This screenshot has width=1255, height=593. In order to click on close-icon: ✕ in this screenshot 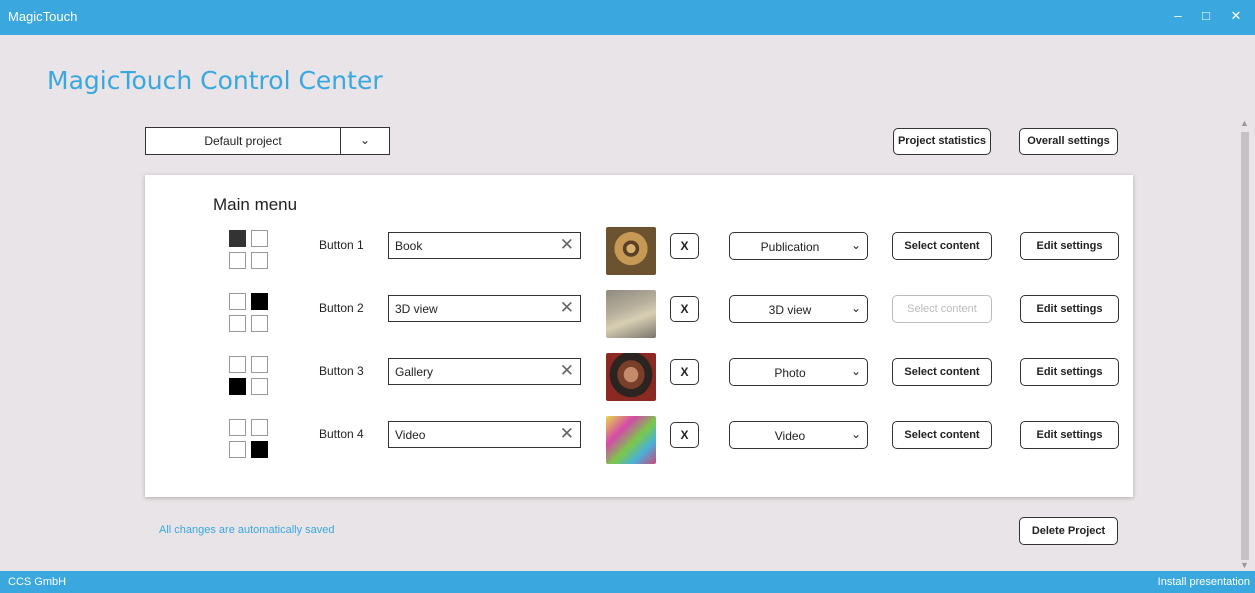, I will do `click(1236, 17)`.